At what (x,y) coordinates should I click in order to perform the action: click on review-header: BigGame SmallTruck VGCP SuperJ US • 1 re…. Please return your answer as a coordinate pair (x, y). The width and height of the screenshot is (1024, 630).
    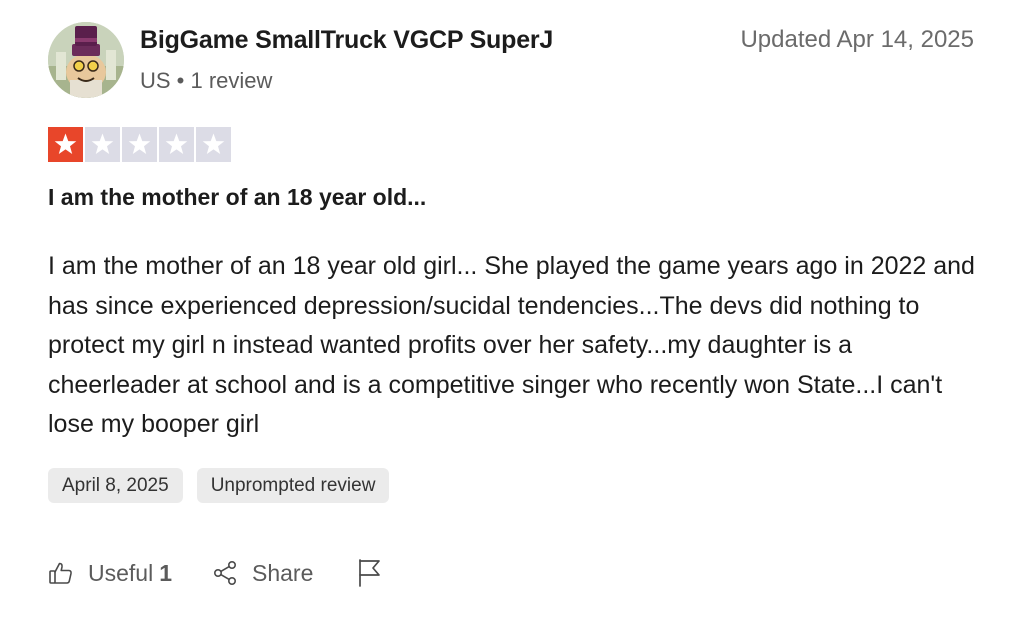
    Looking at the image, I should click on (513, 62).